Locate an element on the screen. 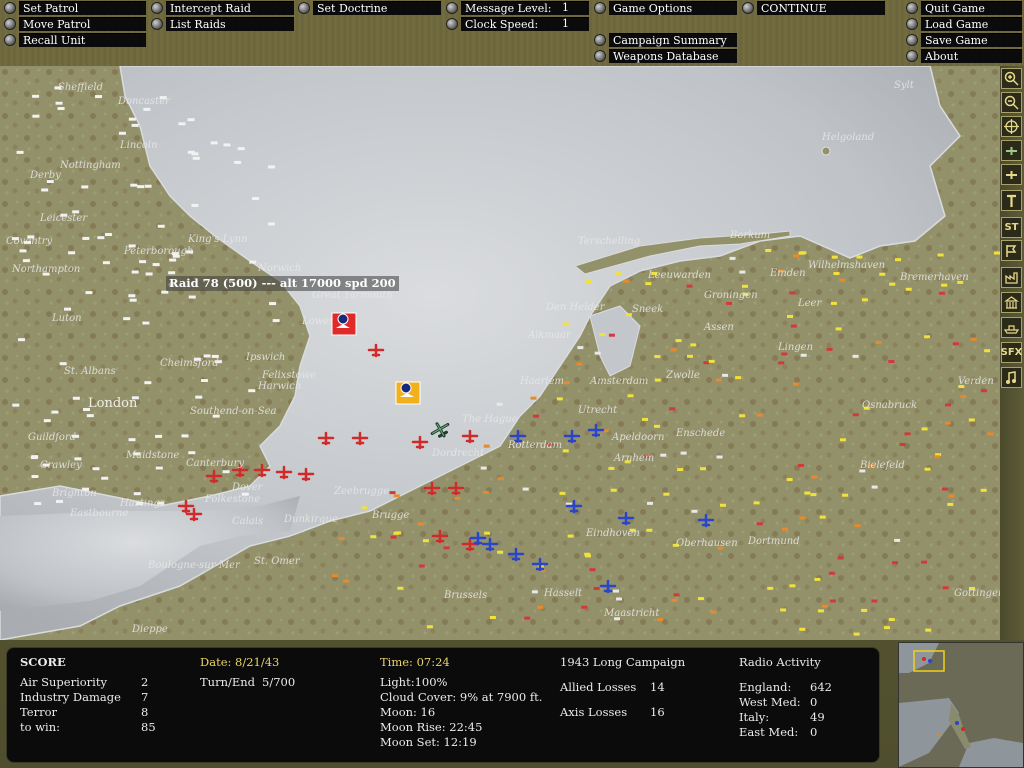 The image size is (1024, 768). cloud-readout: Cloud Cover: 9% at 7900 ft. is located at coordinates (461, 697).